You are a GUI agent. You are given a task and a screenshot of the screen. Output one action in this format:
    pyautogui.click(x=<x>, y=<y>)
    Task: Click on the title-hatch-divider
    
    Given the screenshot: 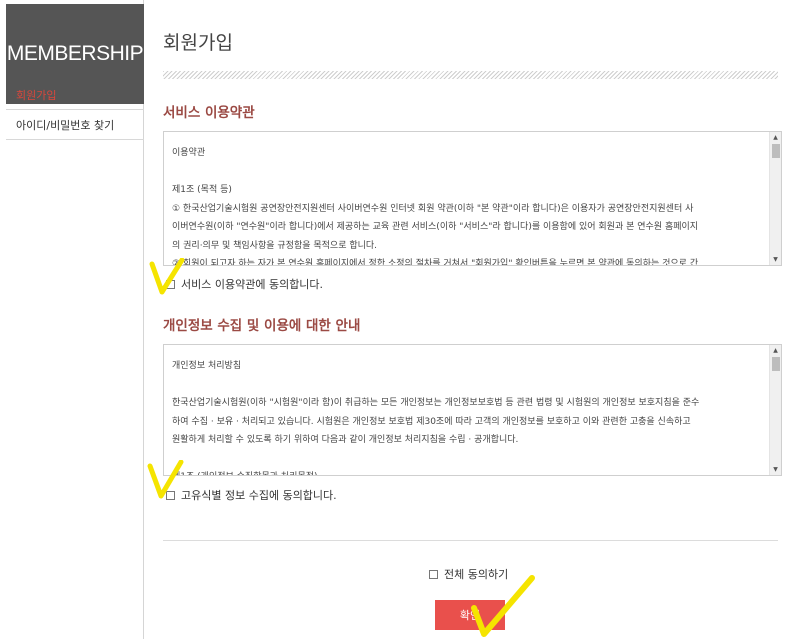 What is the action you would take?
    pyautogui.click(x=470, y=75)
    